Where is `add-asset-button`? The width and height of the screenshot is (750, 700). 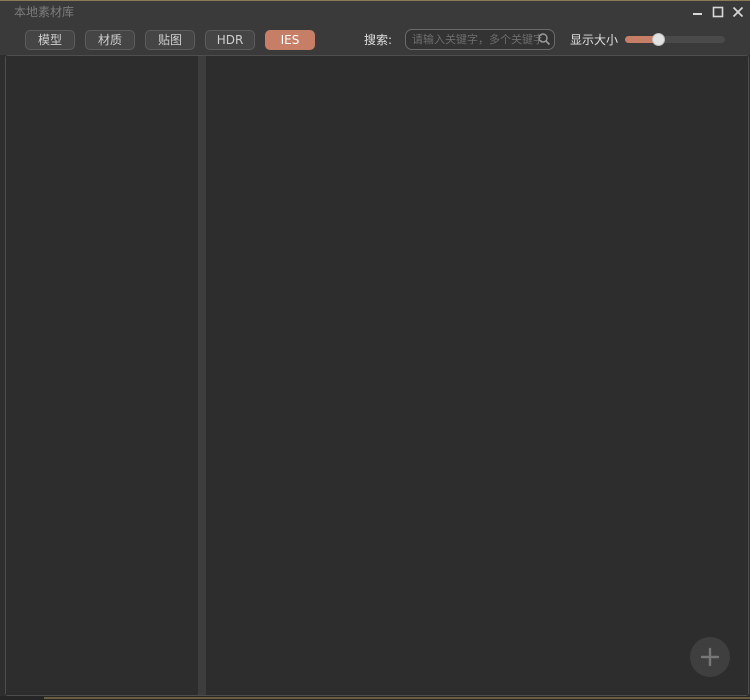
add-asset-button is located at coordinates (710, 657).